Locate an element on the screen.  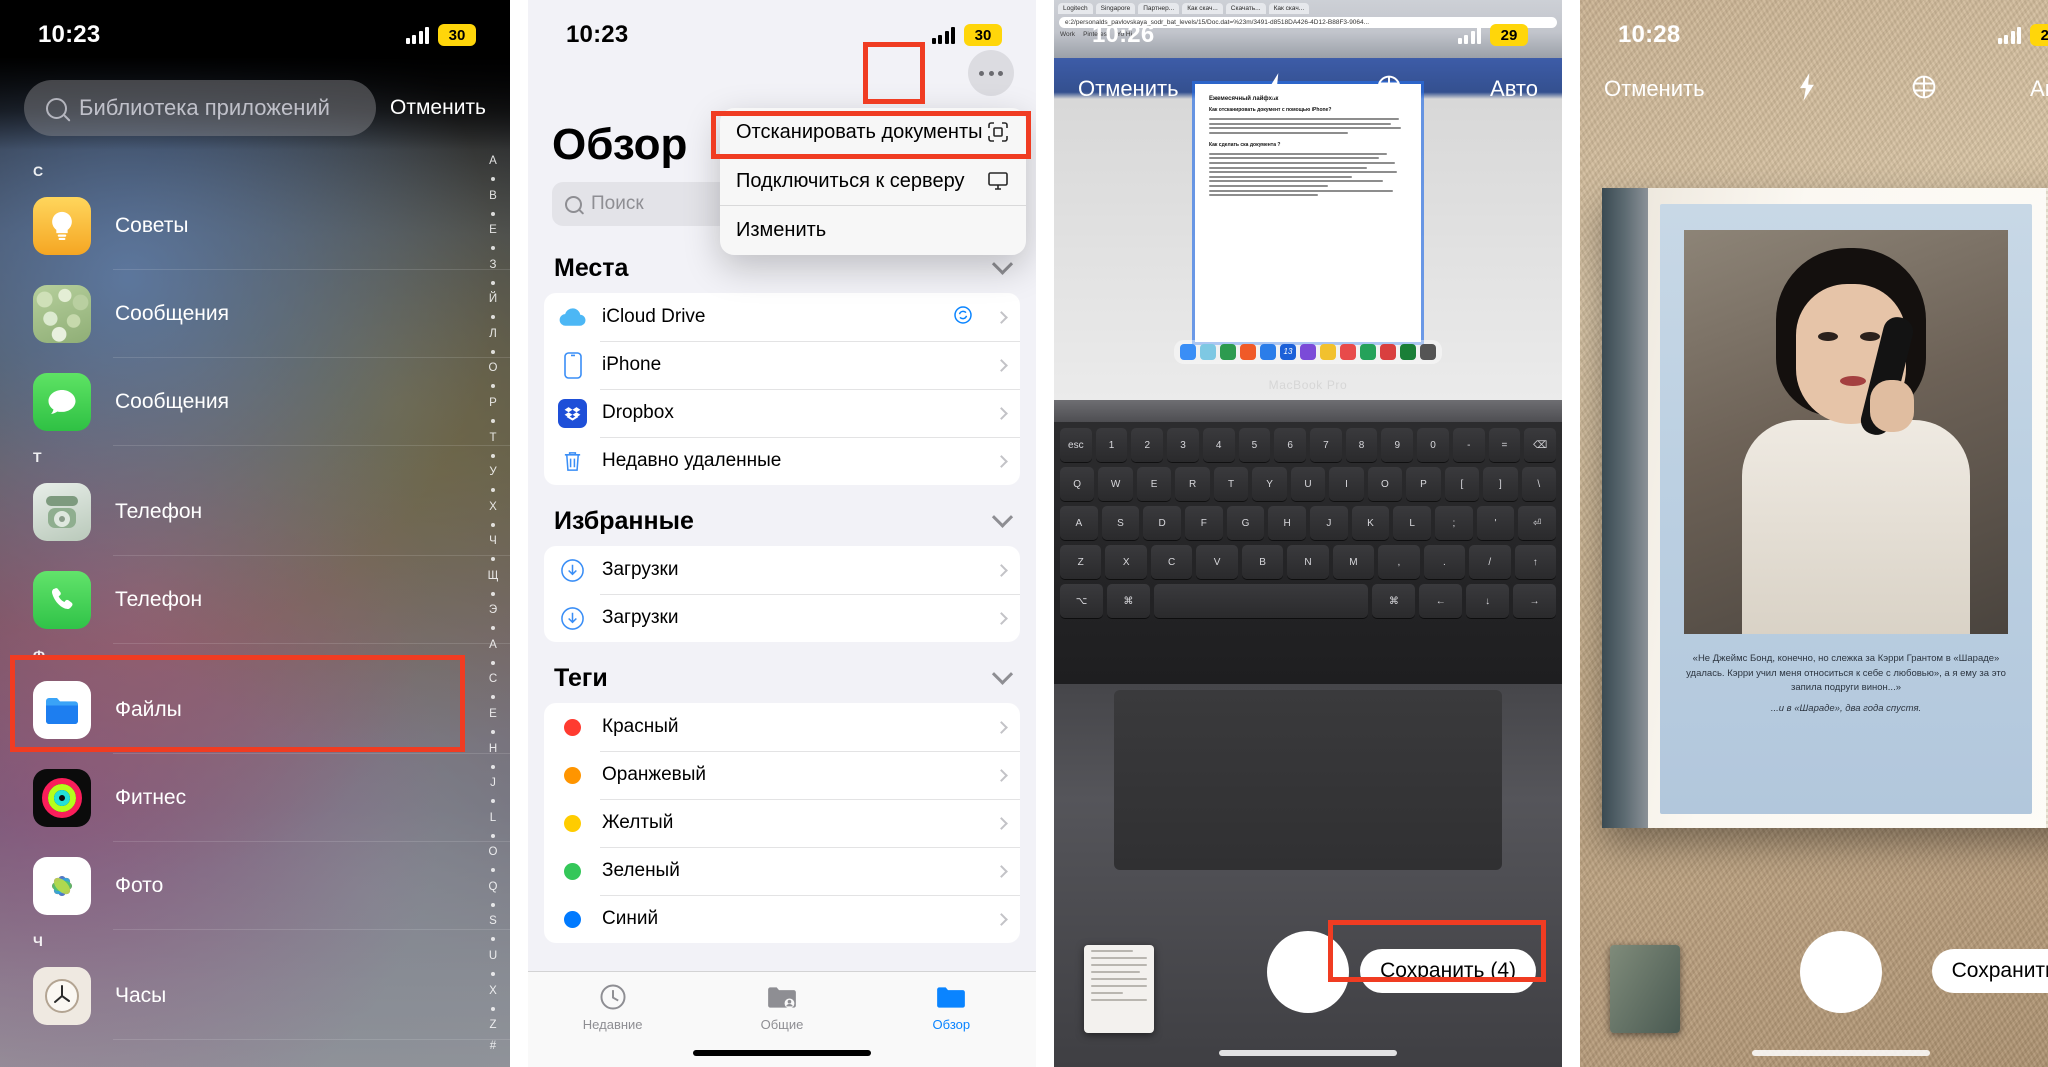
index-letter: Щ is located at coordinates (493, 576).